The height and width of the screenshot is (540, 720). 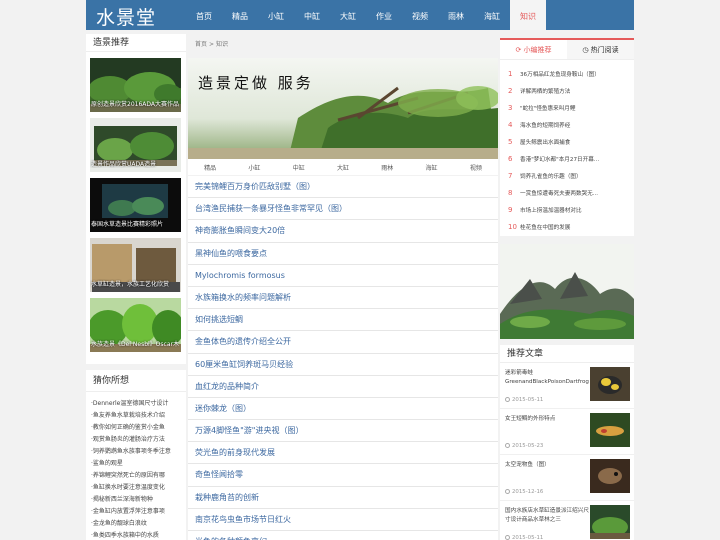 I want to click on category-boutique: 精品, so click(x=210, y=167).